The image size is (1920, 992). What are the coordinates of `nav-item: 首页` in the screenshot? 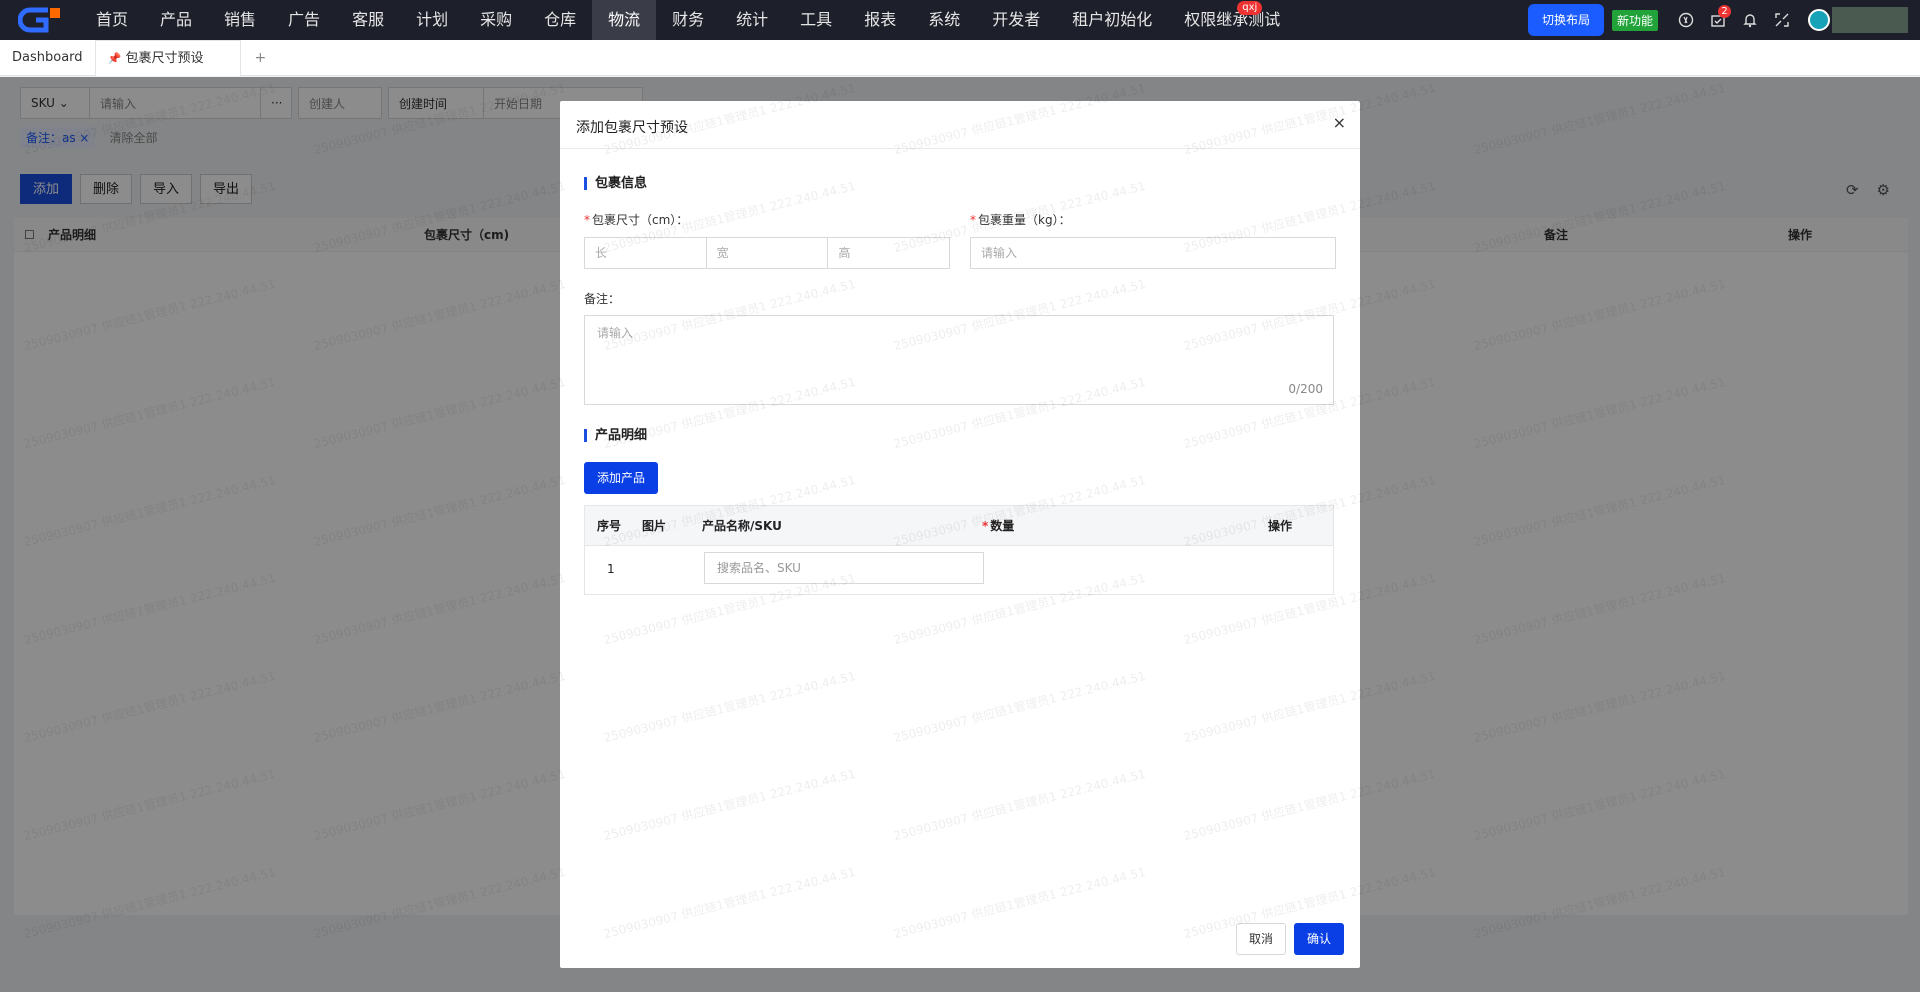 It's located at (112, 20).